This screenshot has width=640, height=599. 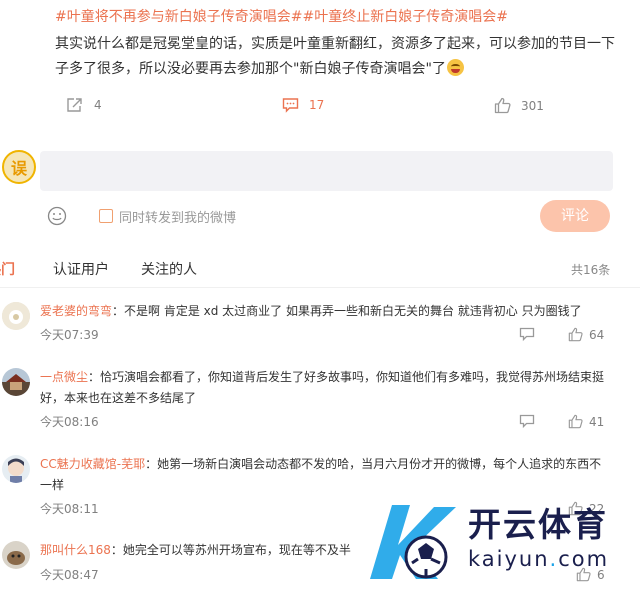 I want to click on avatar-text: 误, so click(x=18, y=168).